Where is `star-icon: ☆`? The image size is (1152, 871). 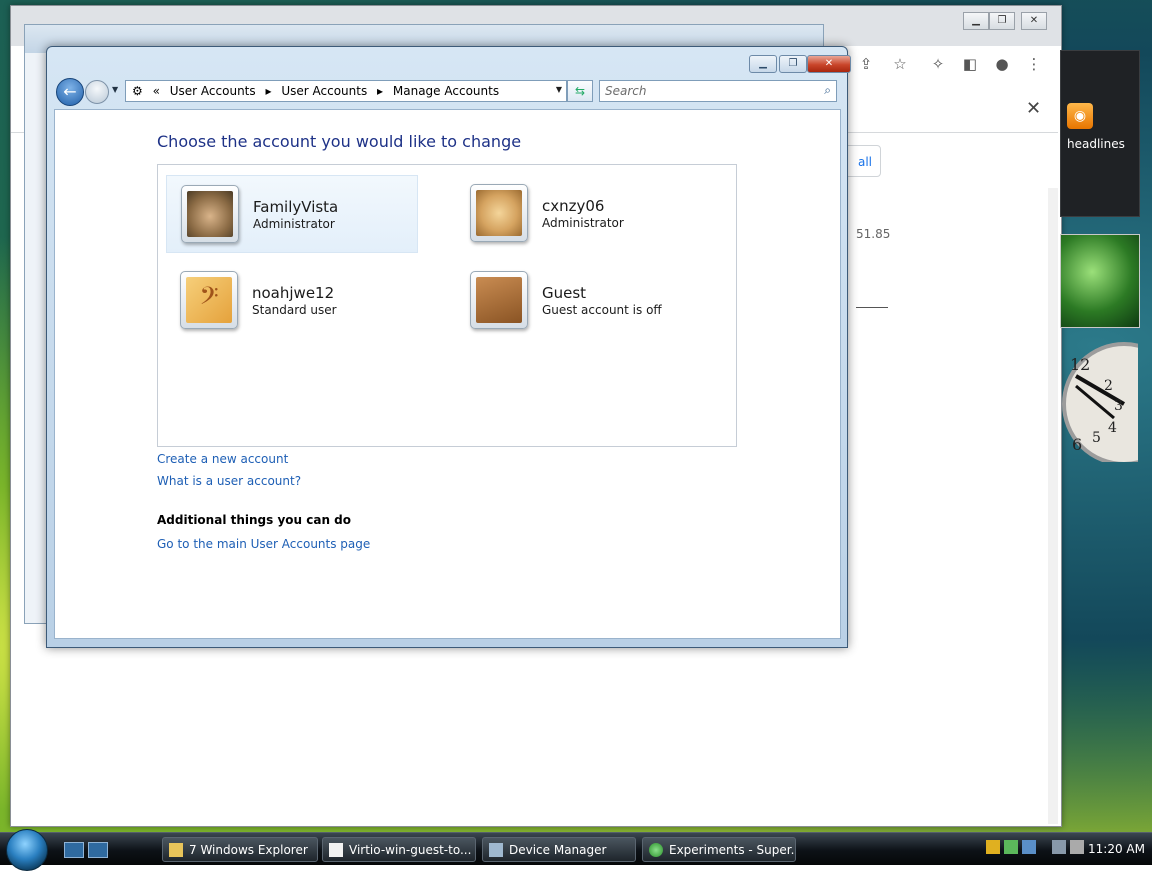 star-icon: ☆ is located at coordinates (900, 64).